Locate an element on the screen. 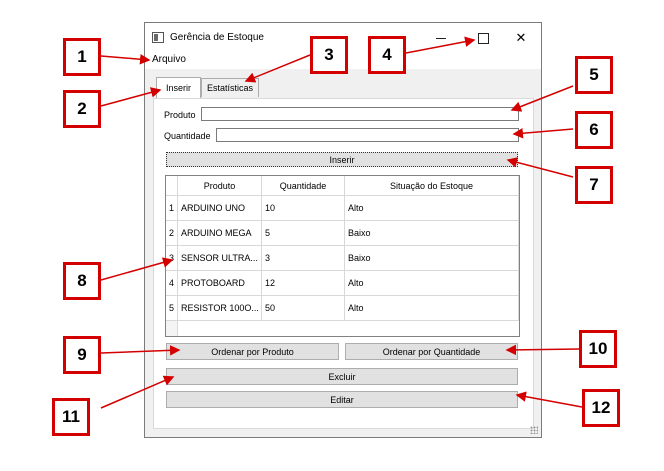  callout-9: 9 is located at coordinates (82, 355).